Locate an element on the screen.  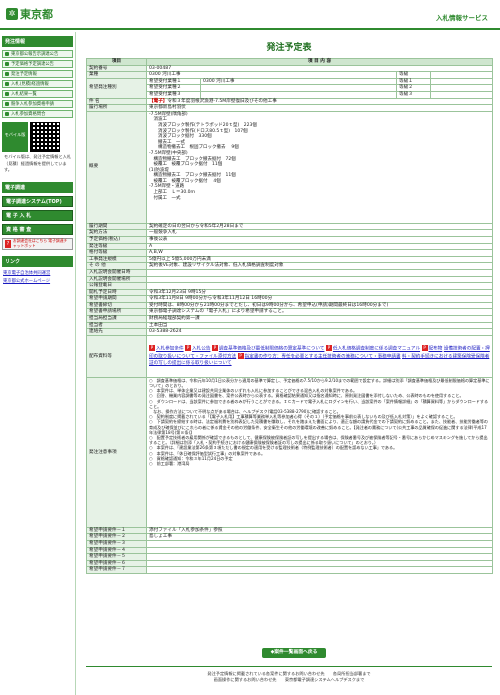
logo-text: 東京都 is located at coordinates (36, 14).